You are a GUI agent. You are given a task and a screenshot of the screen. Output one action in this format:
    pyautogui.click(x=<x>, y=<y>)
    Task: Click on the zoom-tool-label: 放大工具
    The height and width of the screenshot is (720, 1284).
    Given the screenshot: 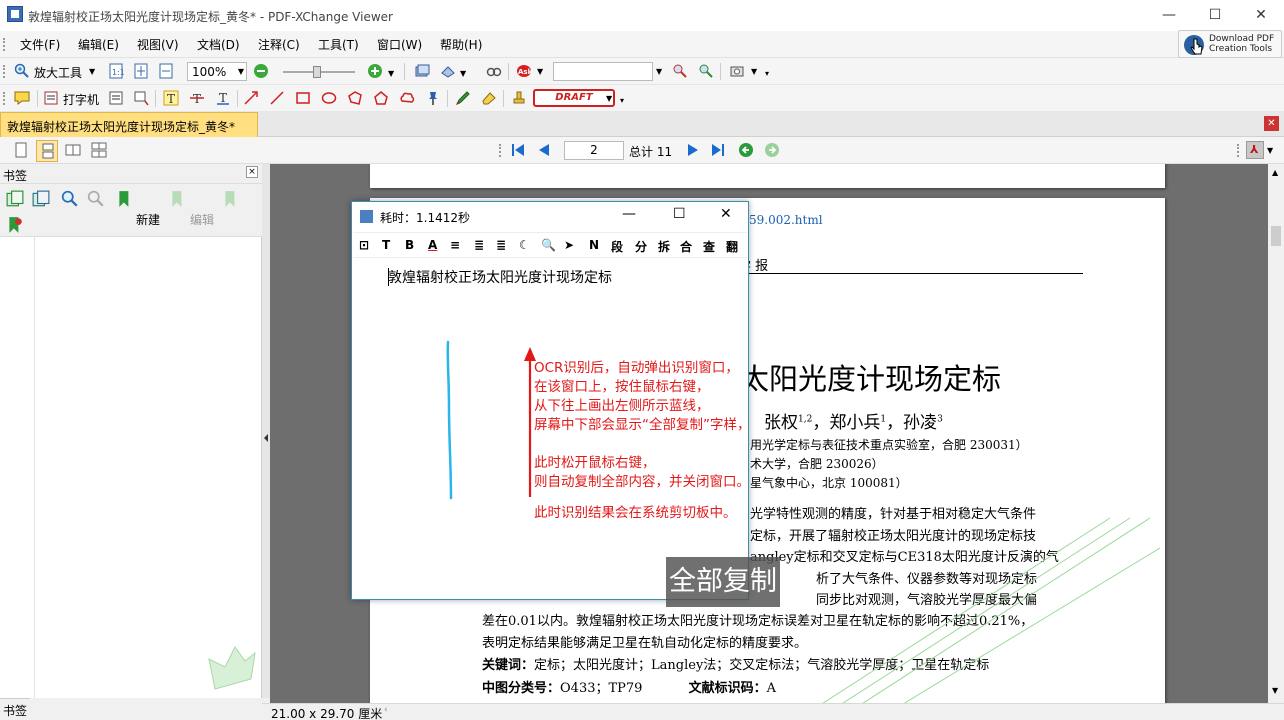 What is the action you would take?
    pyautogui.click(x=58, y=72)
    